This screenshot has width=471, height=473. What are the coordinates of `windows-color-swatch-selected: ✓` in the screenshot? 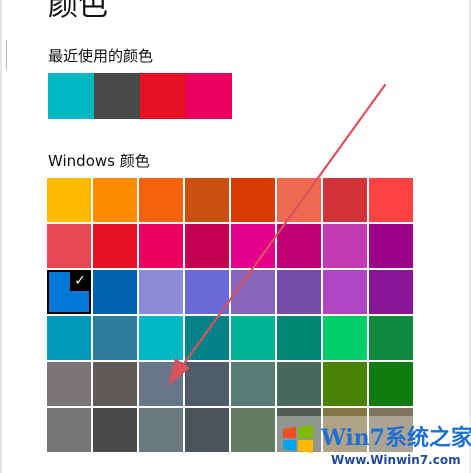 It's located at (69, 292).